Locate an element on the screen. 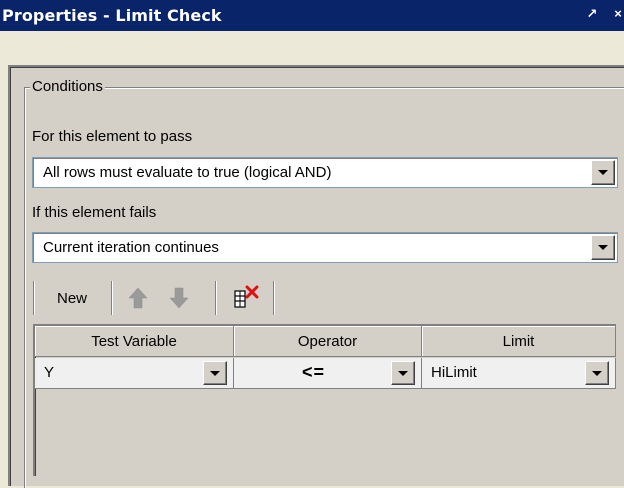 The height and width of the screenshot is (488, 624). column-header-test-variable: Test Variable is located at coordinates (134, 341).